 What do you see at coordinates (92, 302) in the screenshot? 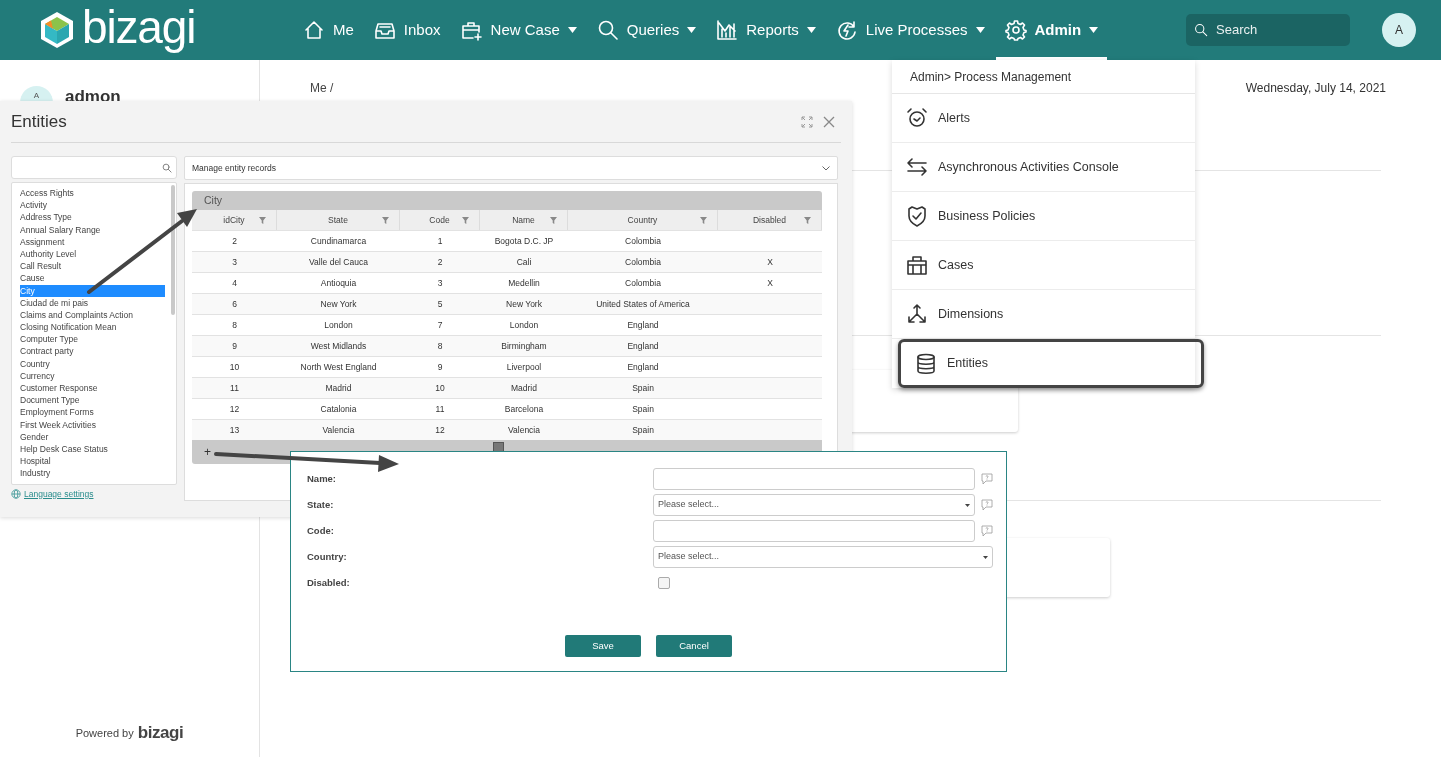
I see `entity-list-item: Ciudad de mi pais` at bounding box center [92, 302].